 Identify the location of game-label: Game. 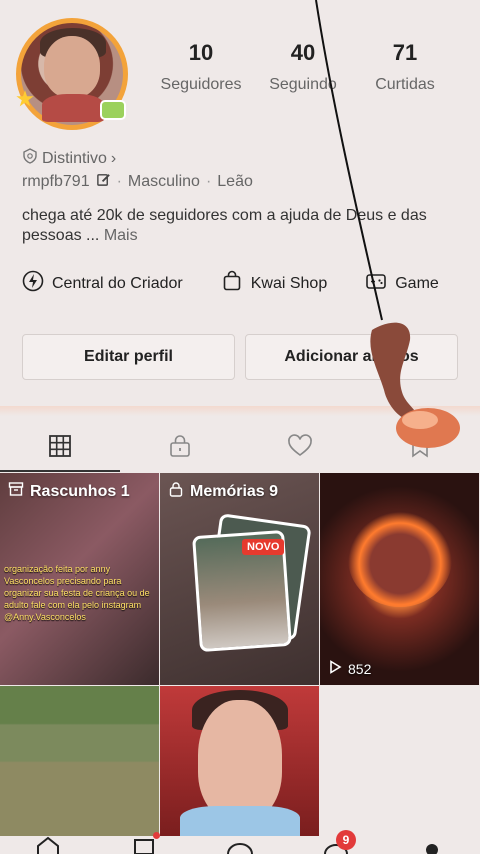
(417, 283).